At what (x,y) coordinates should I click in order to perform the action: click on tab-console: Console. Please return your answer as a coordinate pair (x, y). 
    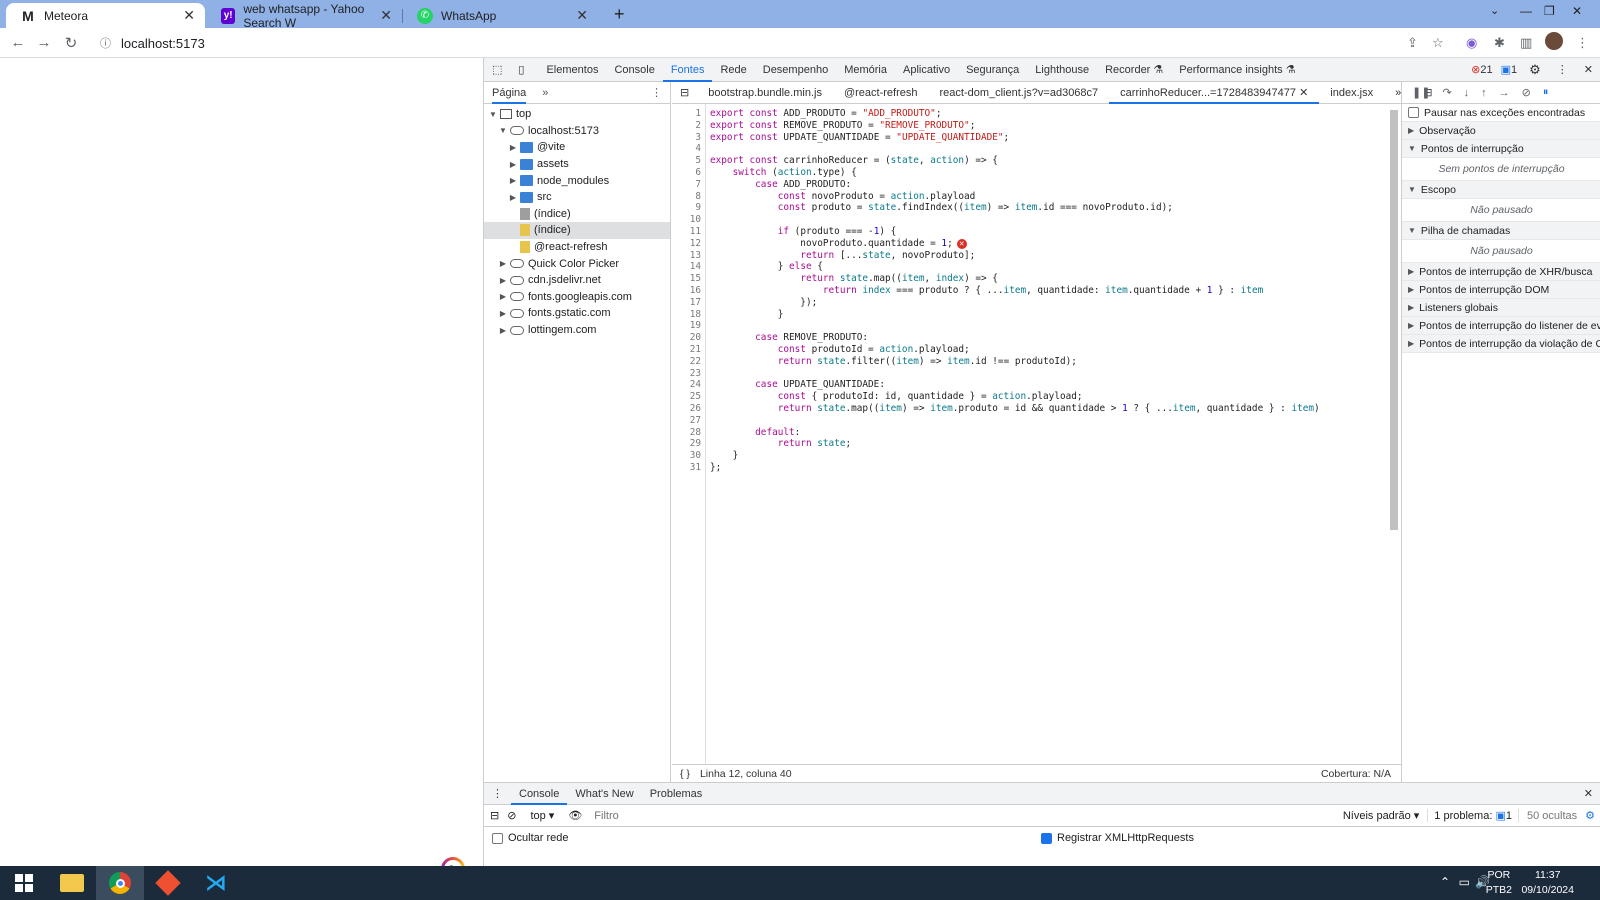
    Looking at the image, I should click on (634, 70).